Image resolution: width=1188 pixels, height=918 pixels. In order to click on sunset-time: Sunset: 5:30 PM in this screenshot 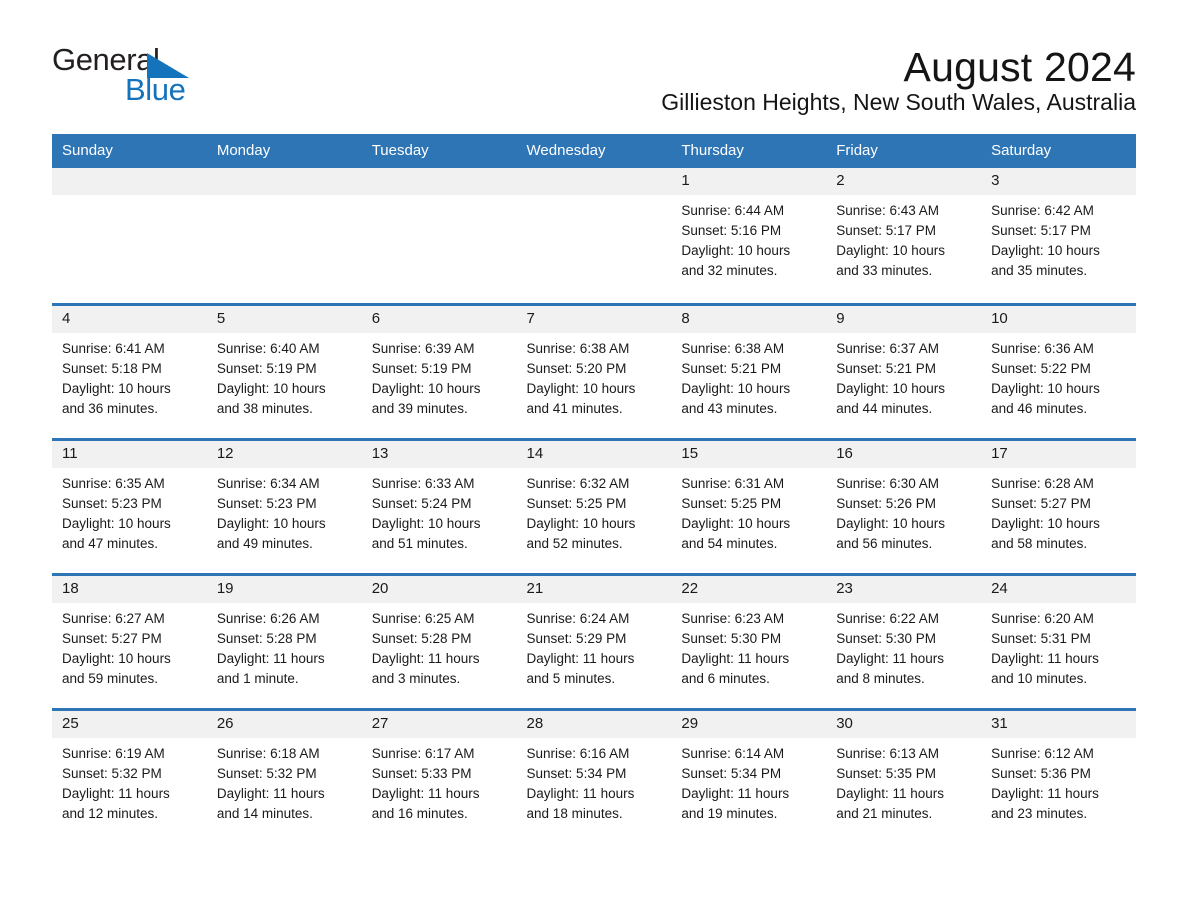, I will do `click(886, 639)`.